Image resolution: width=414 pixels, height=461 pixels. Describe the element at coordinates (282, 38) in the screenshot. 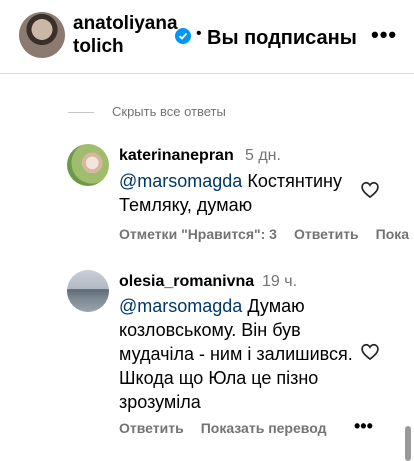

I see `subscribed-button: Вы подписаны` at that location.